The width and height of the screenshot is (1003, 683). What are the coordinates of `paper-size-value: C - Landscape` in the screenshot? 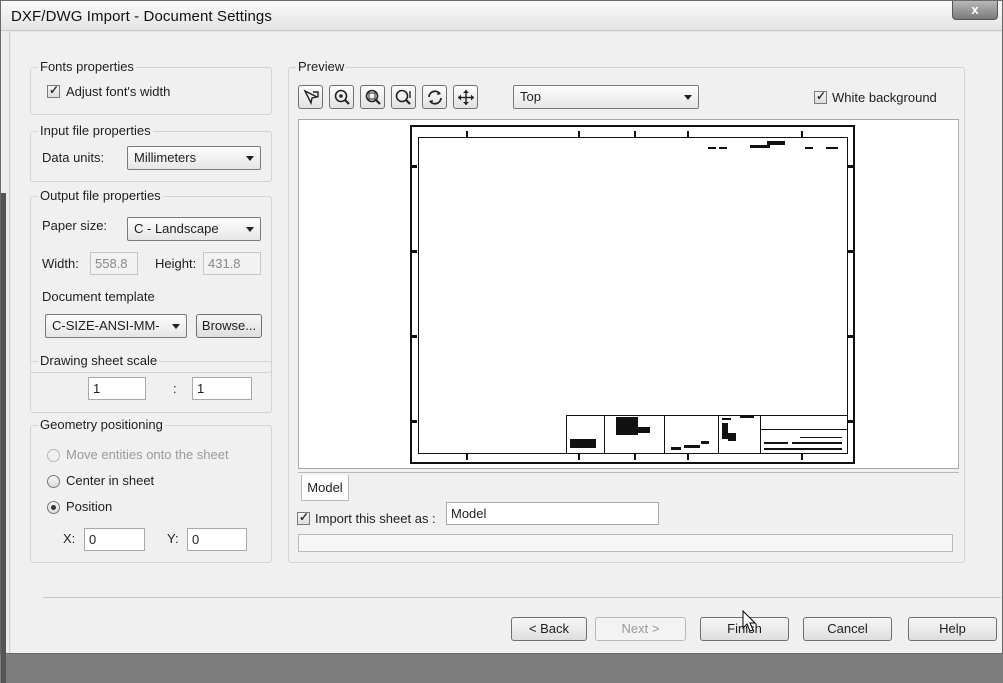 It's located at (176, 228).